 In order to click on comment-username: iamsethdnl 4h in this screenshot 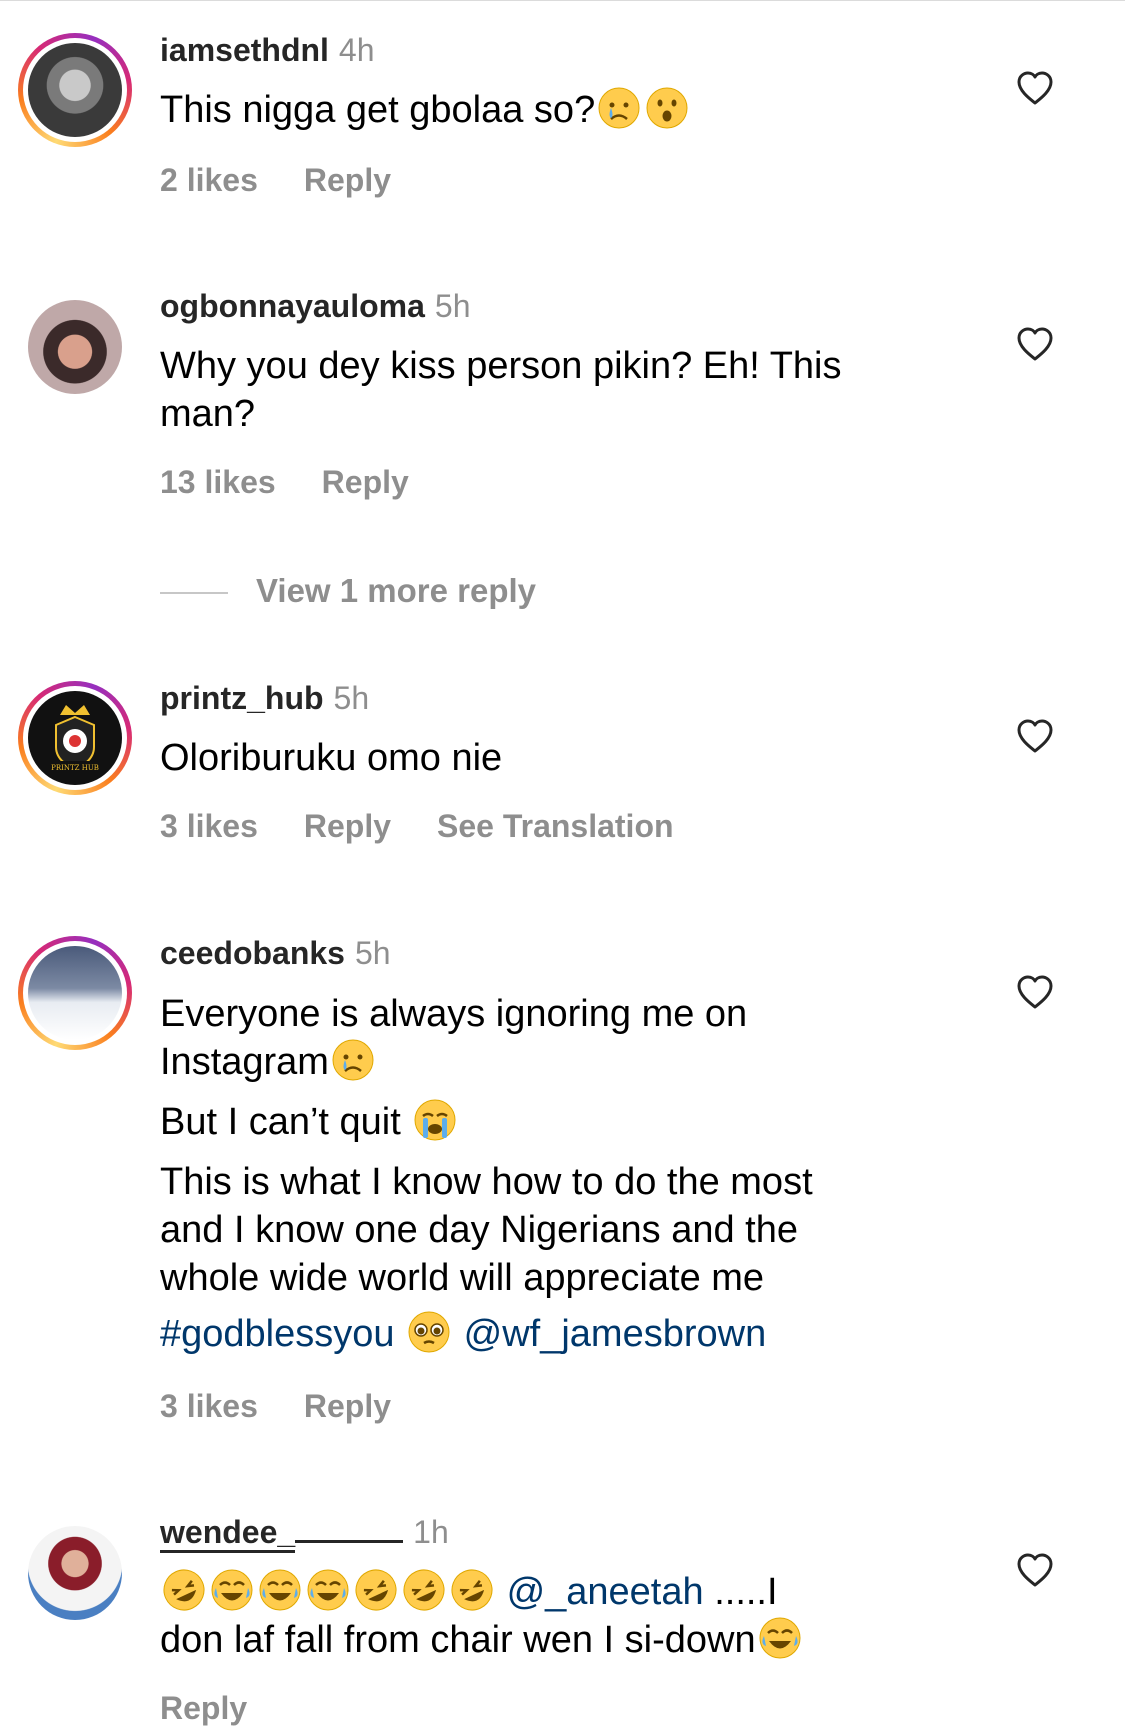, I will do `click(267, 50)`.